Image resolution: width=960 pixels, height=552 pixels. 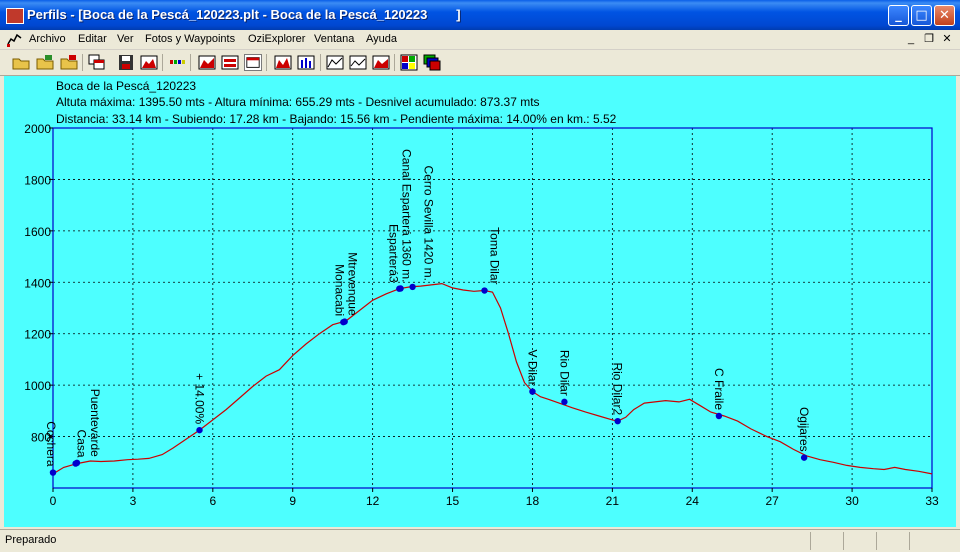 What do you see at coordinates (37, 180) in the screenshot?
I see `y-tick-label: 1800` at bounding box center [37, 180].